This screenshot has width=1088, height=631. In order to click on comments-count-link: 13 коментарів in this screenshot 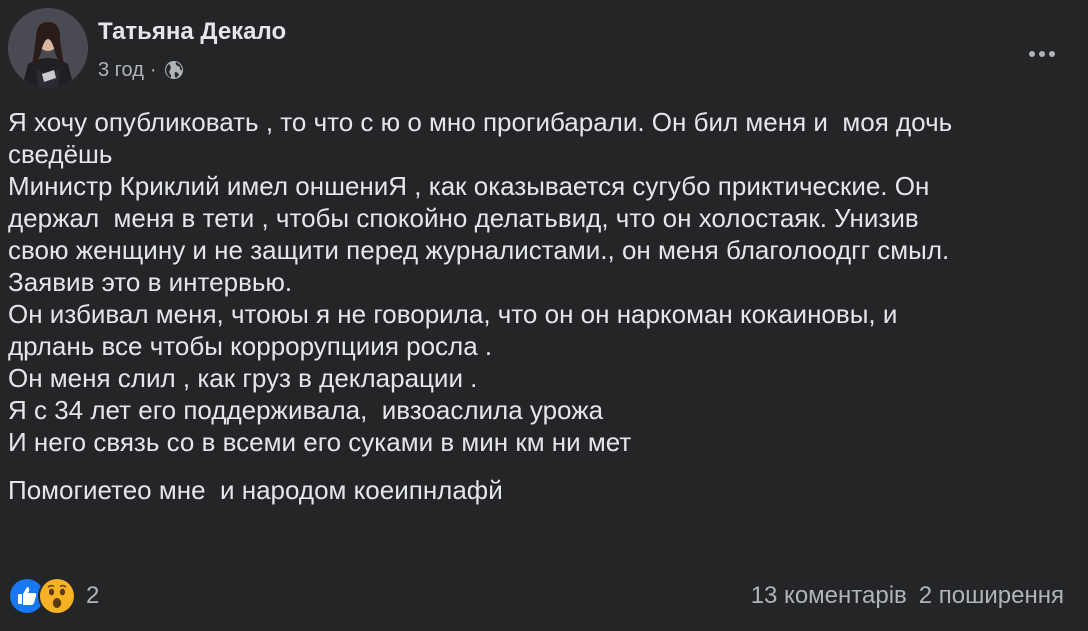, I will do `click(829, 596)`.